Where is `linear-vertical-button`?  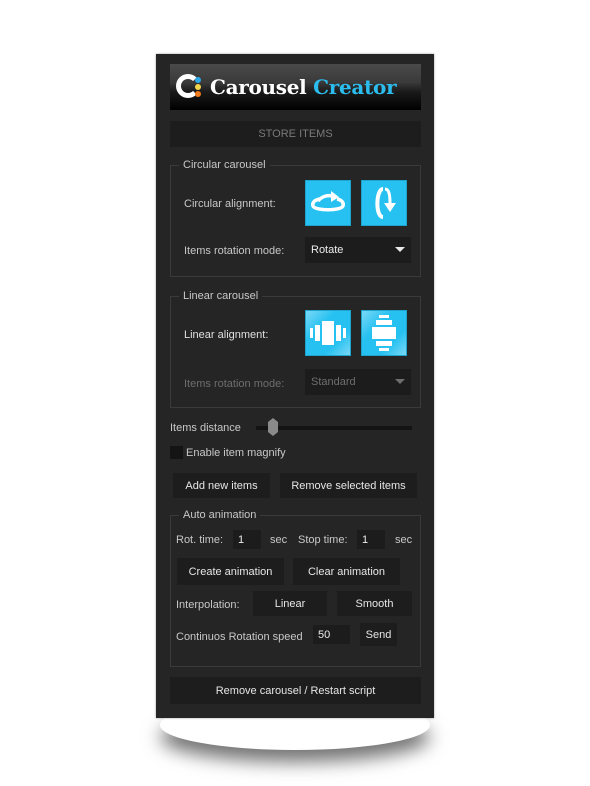 linear-vertical-button is located at coordinates (384, 333).